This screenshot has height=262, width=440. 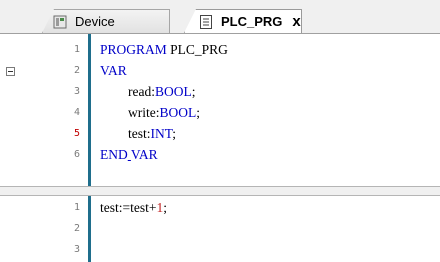 I want to click on statement-end: ;, so click(x=165, y=207).